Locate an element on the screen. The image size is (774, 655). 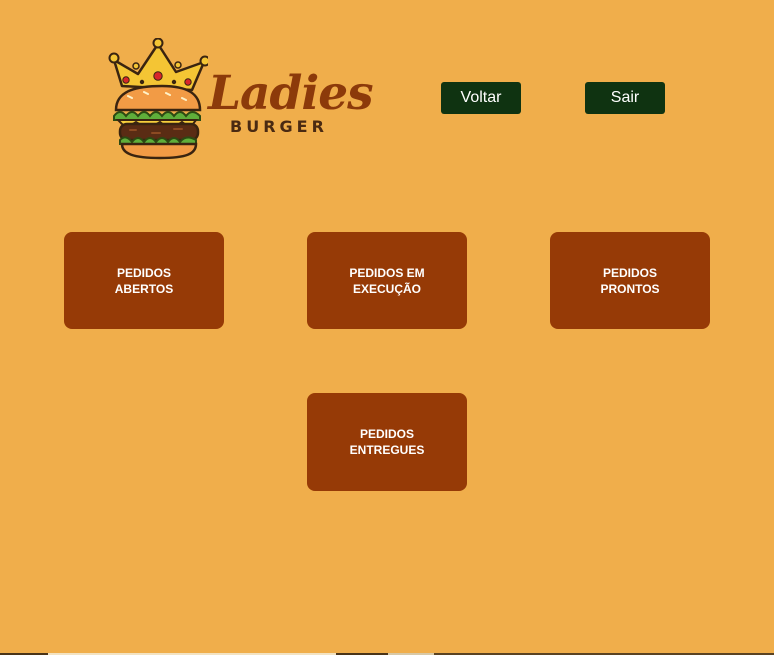
logo-text: Ladies BURGER is located at coordinates (291, 101).